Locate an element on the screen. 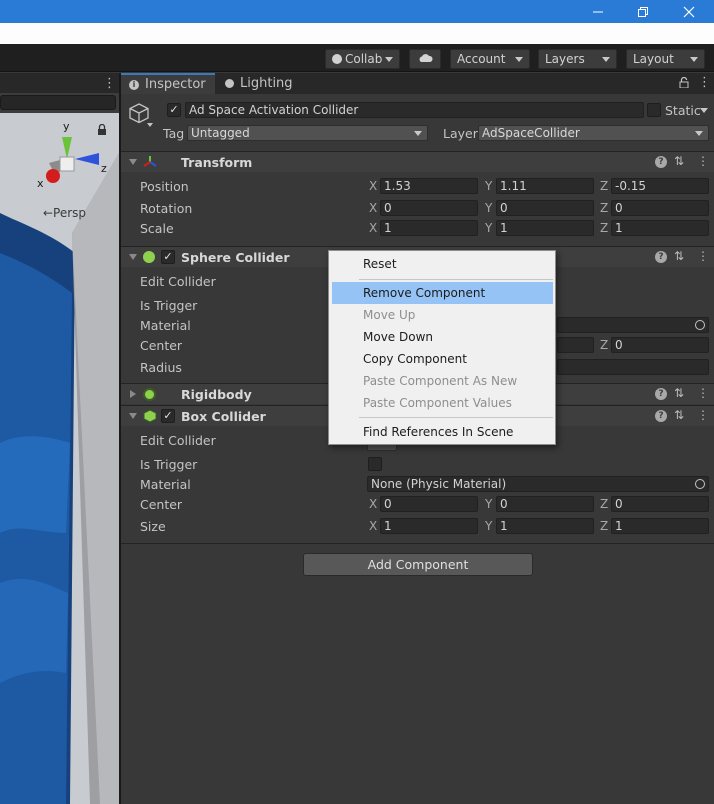  tag-label: Tag is located at coordinates (174, 133).